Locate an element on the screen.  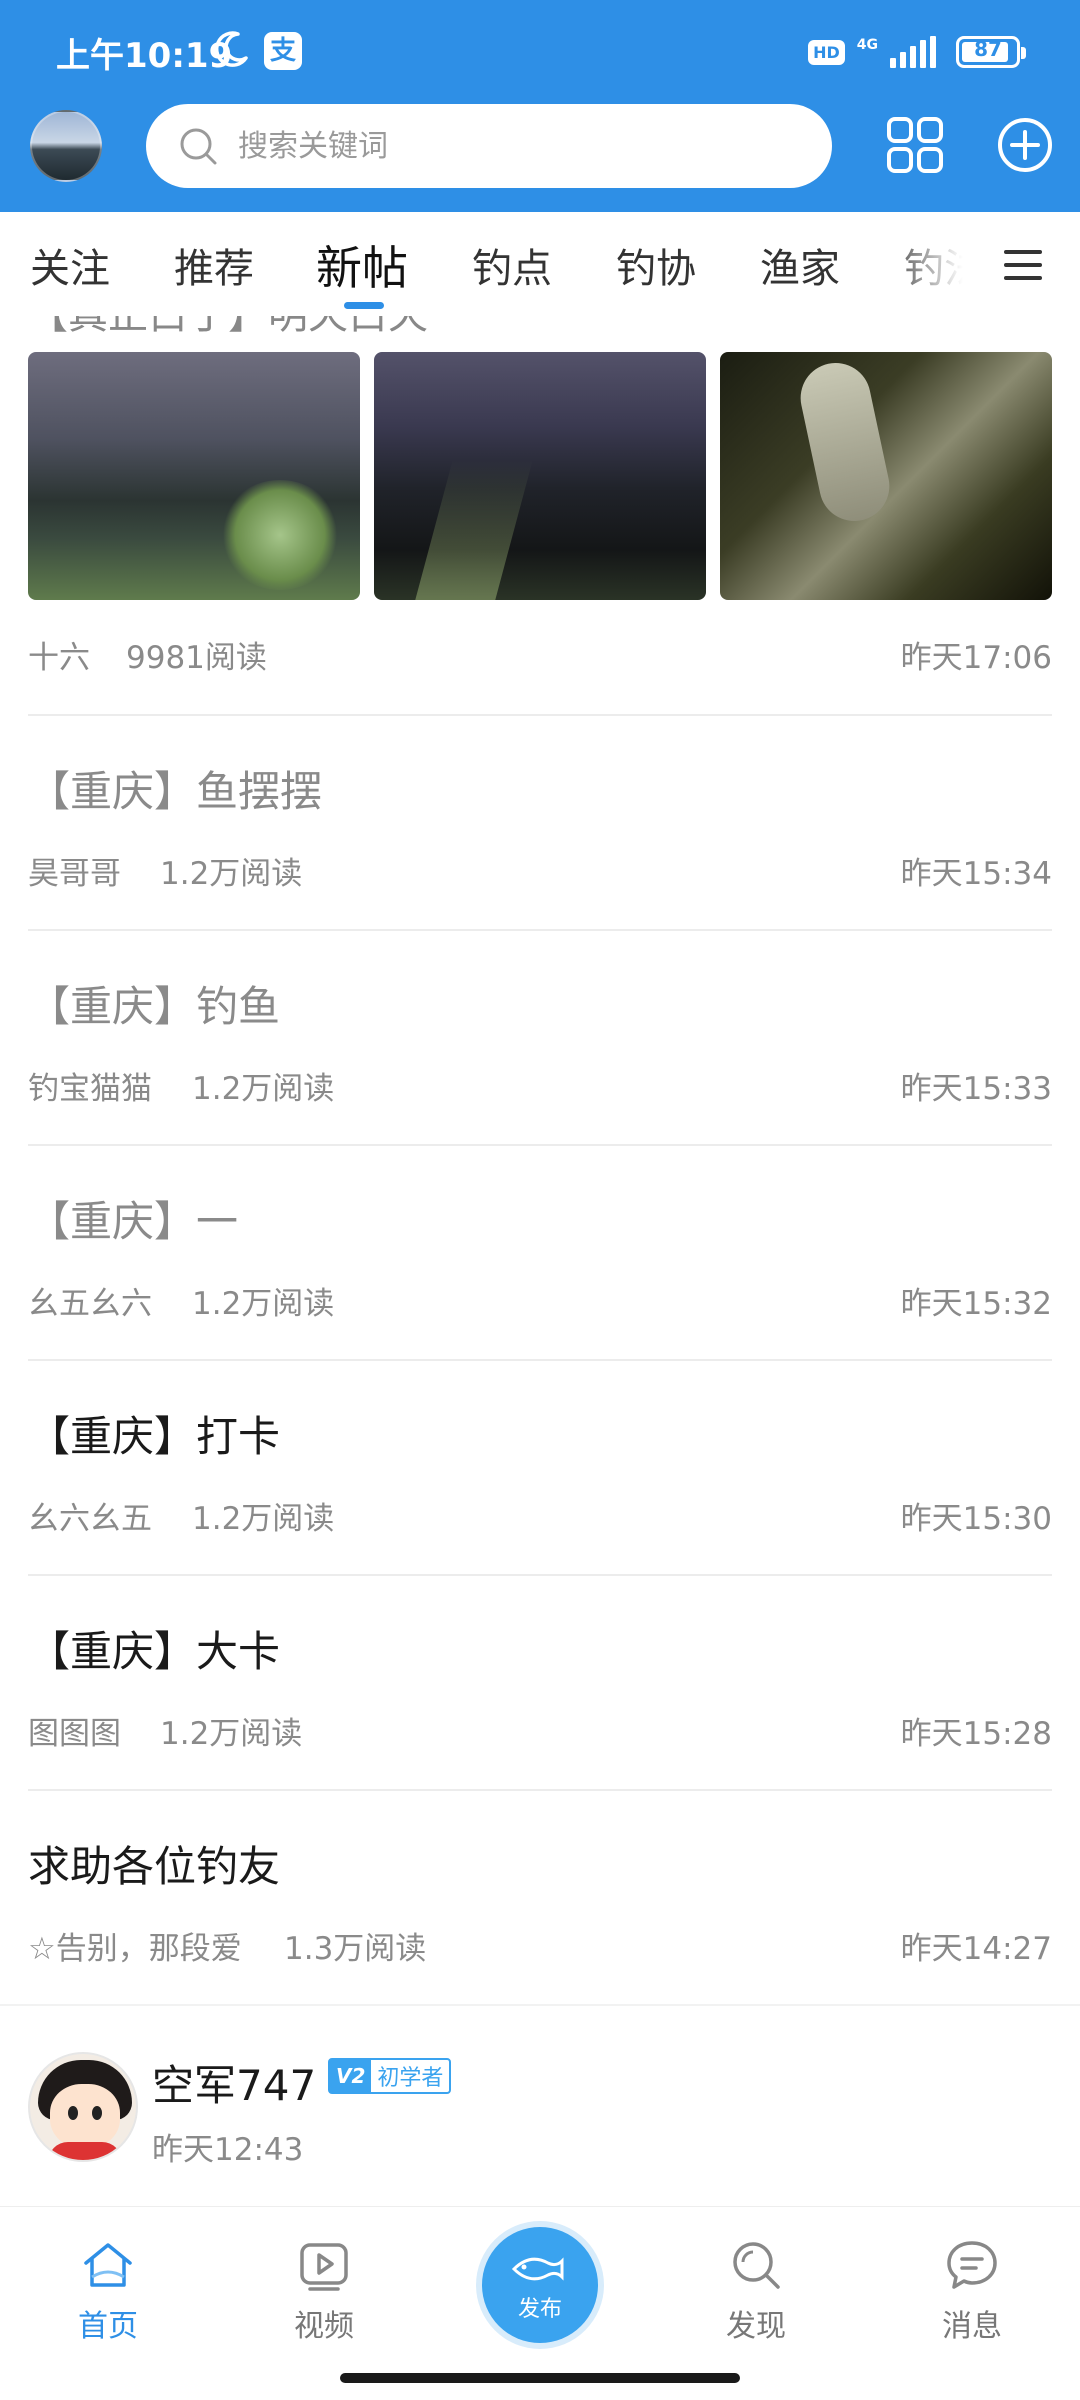
home-icon is located at coordinates (108, 2265).